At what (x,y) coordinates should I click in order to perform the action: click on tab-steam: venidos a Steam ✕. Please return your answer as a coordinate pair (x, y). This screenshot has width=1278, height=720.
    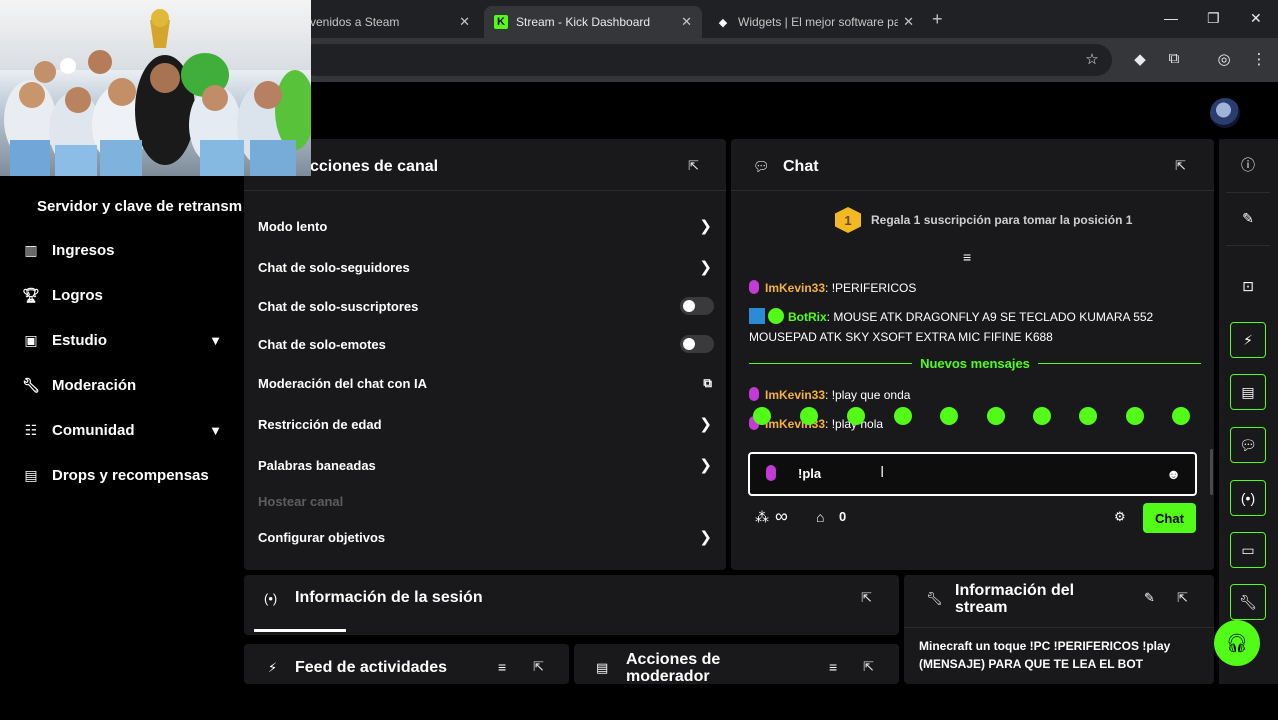
    Looking at the image, I should click on (390, 22).